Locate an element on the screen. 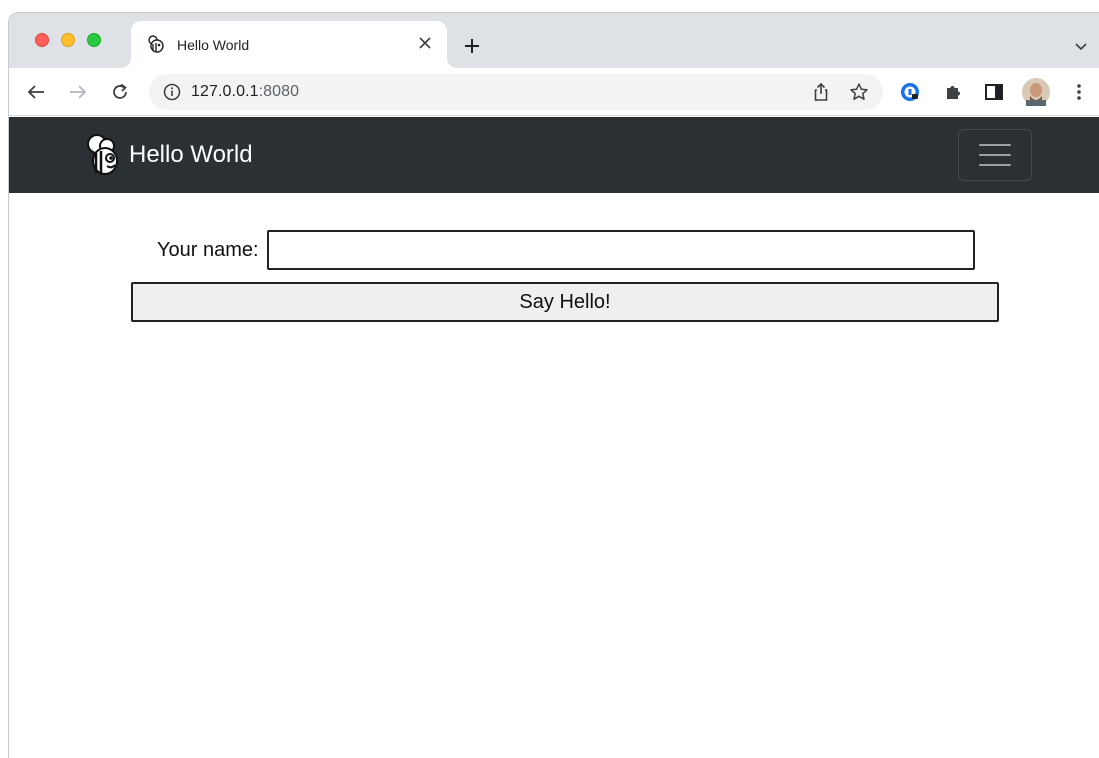  browser-toolbar: 127.0.0.1:8080 is located at coordinates (554, 92).